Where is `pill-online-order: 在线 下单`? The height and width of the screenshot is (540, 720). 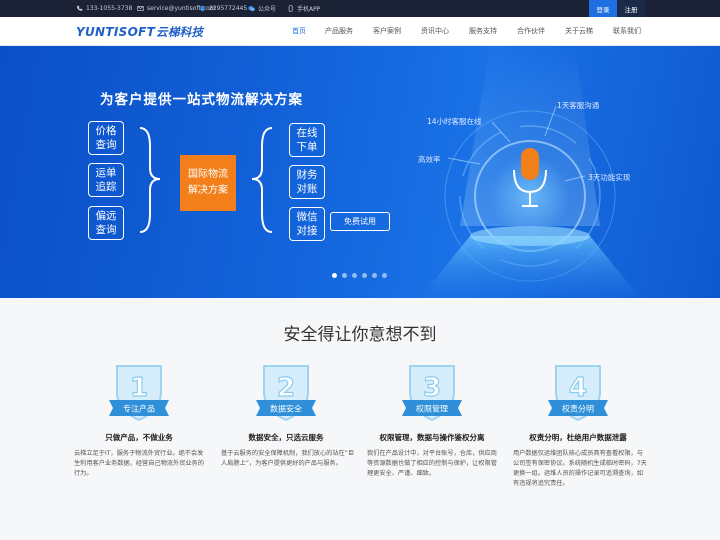
pill-online-order: 在线 下单 is located at coordinates (307, 140).